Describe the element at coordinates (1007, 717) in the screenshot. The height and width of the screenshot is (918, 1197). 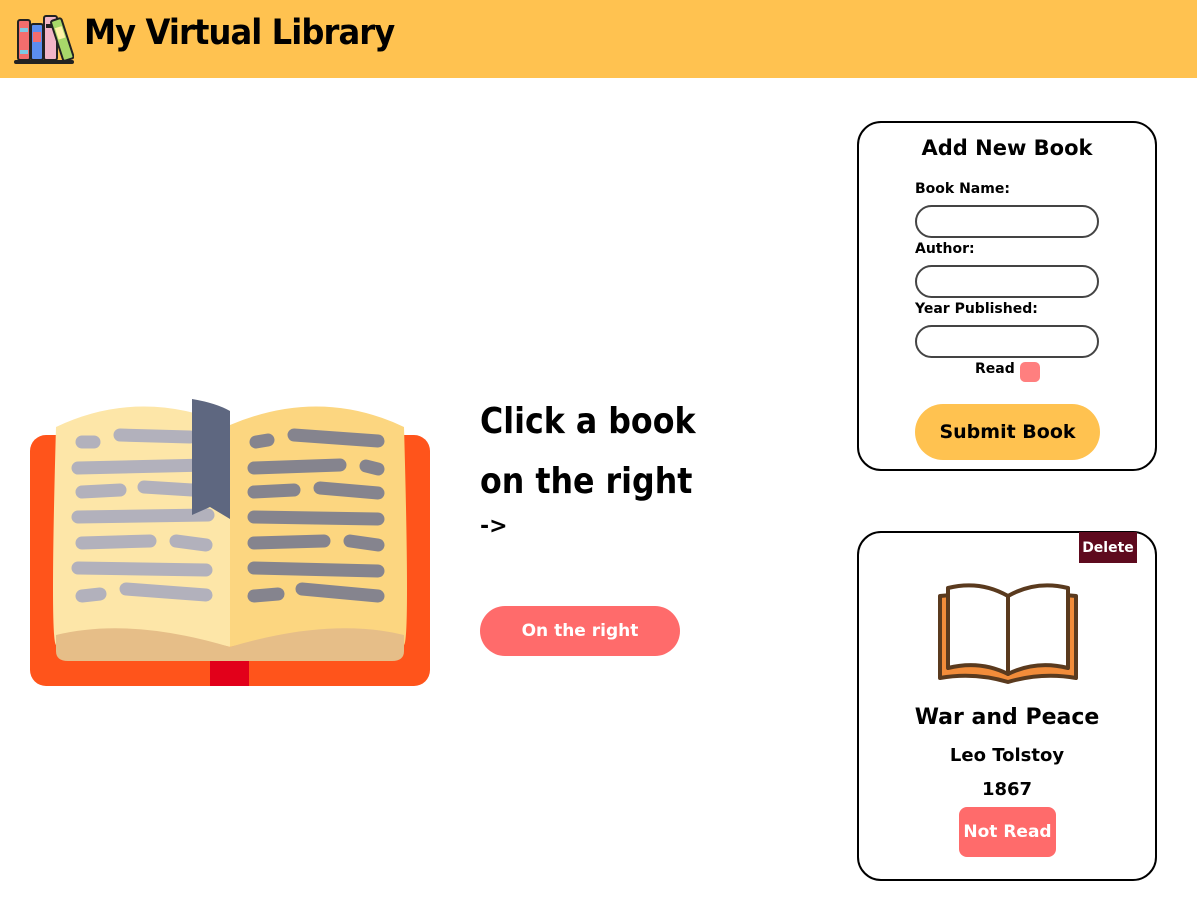
I see `book-title: War and Peace` at that location.